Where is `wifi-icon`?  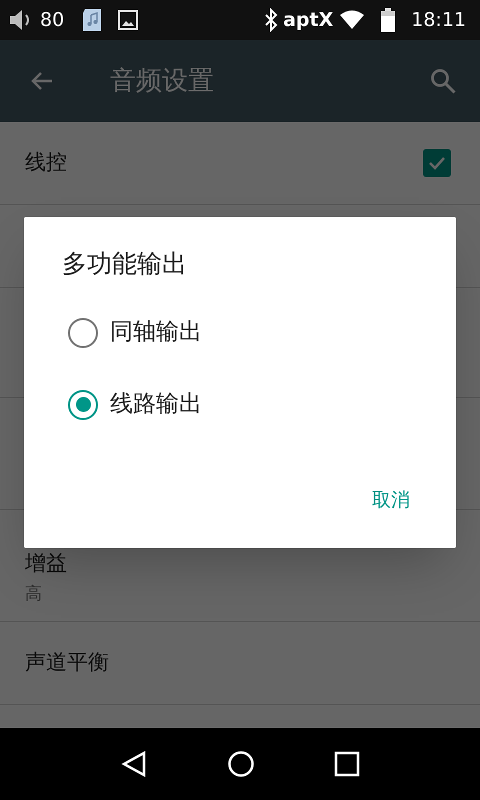
wifi-icon is located at coordinates (352, 20).